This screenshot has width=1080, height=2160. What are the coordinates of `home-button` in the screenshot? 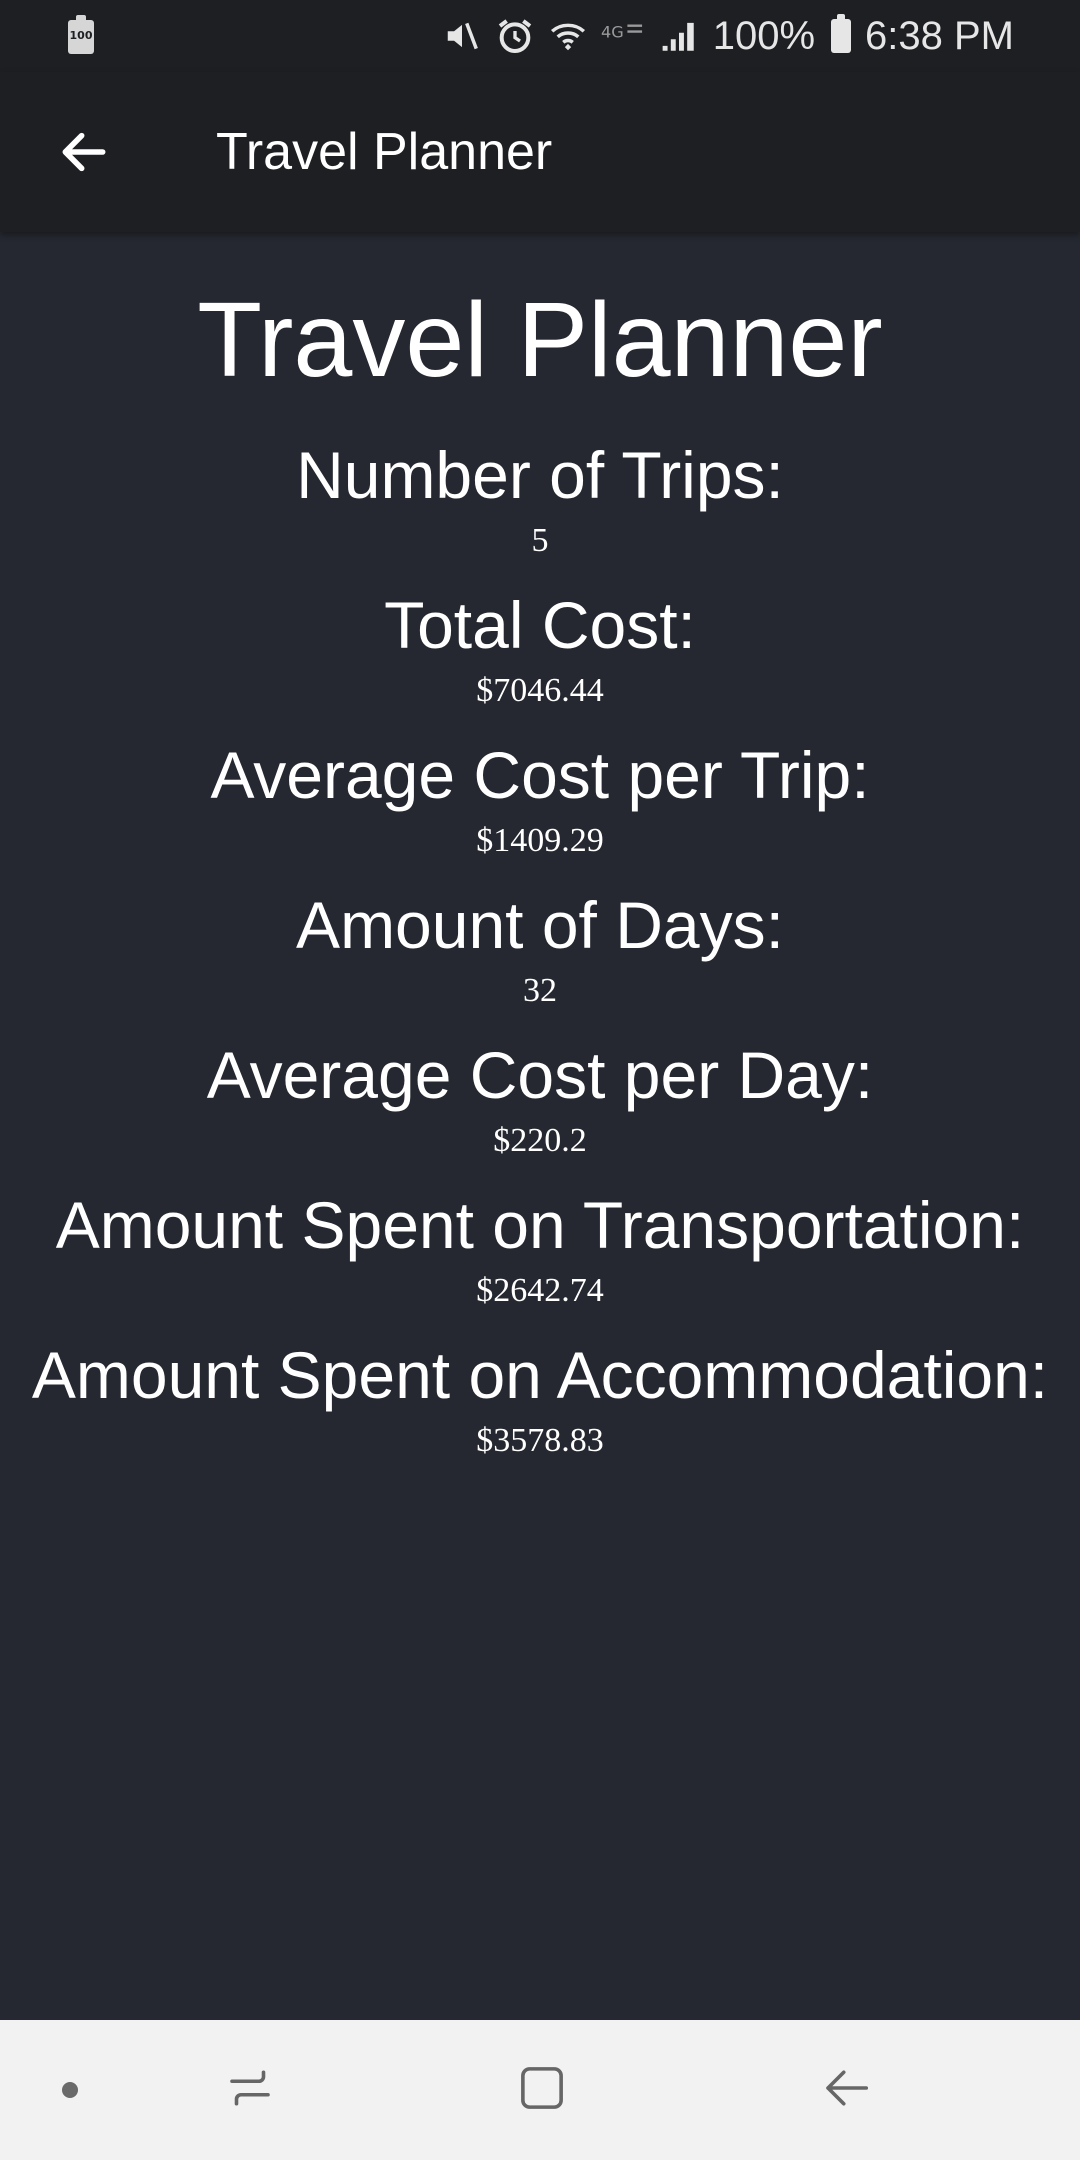 It's located at (542, 2090).